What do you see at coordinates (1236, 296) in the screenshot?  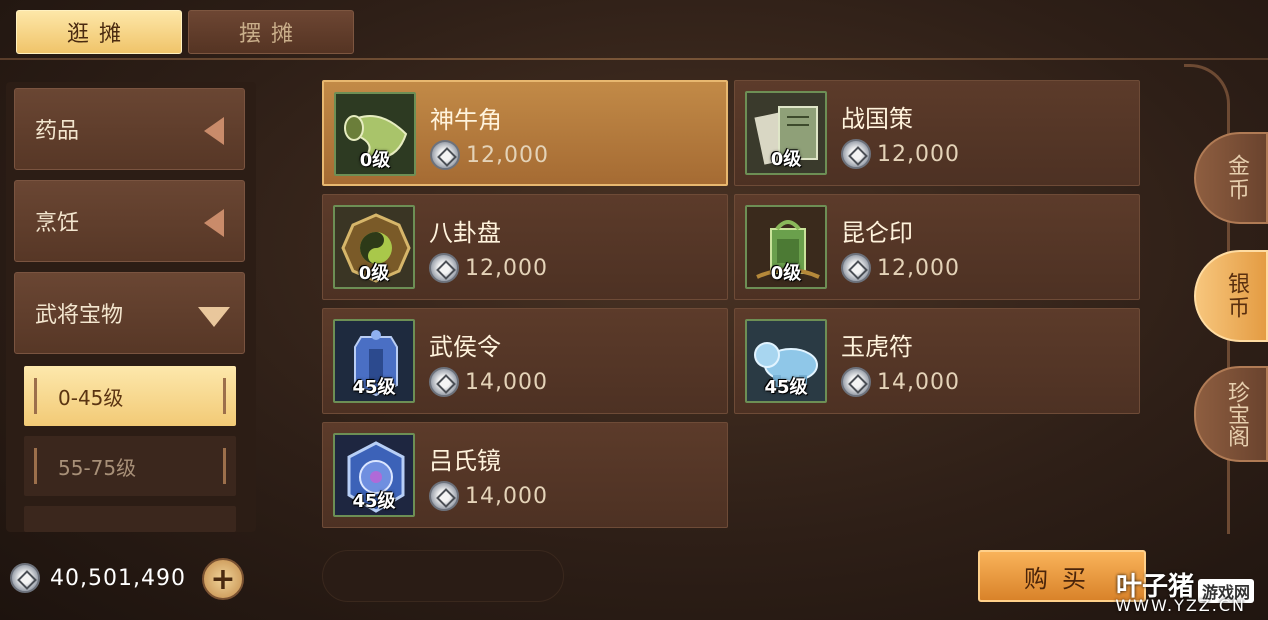 I see `currency-tab-label: 银币` at bounding box center [1236, 296].